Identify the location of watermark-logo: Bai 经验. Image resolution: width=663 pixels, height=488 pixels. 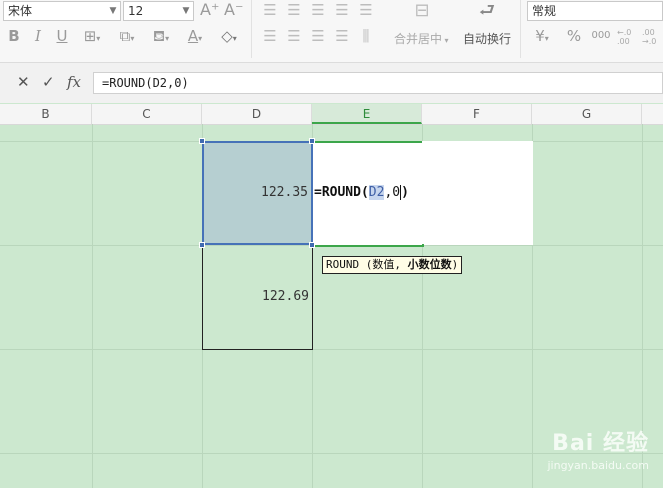
(600, 443).